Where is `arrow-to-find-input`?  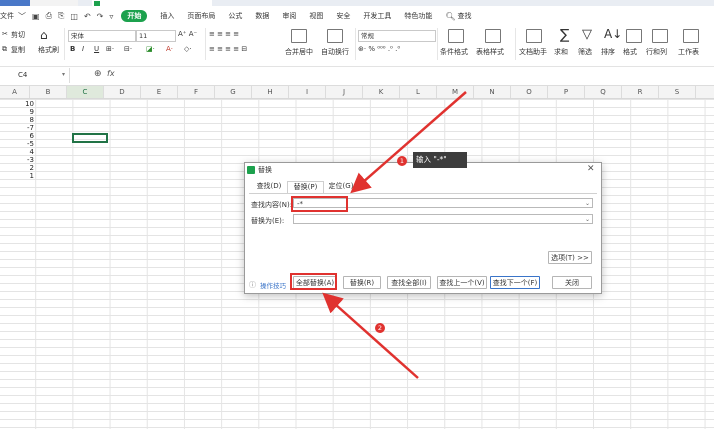
arrow-to-find-input is located at coordinates (408, 142).